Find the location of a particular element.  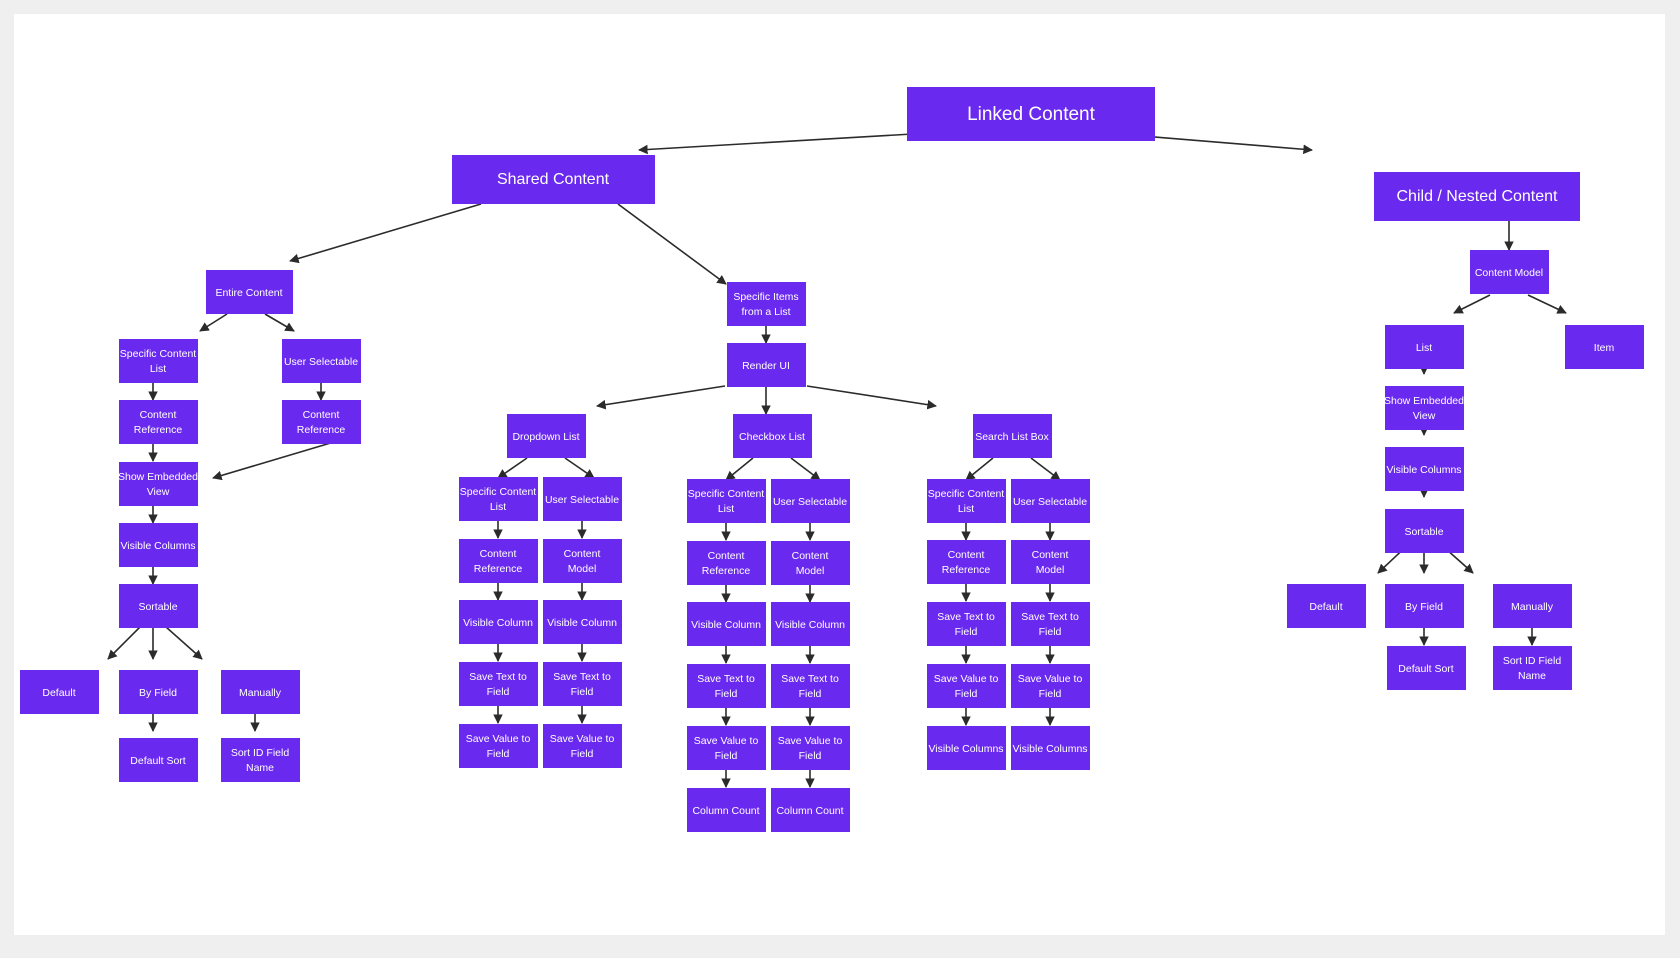

node-render-ui-label: Render UI is located at coordinates (766, 366).